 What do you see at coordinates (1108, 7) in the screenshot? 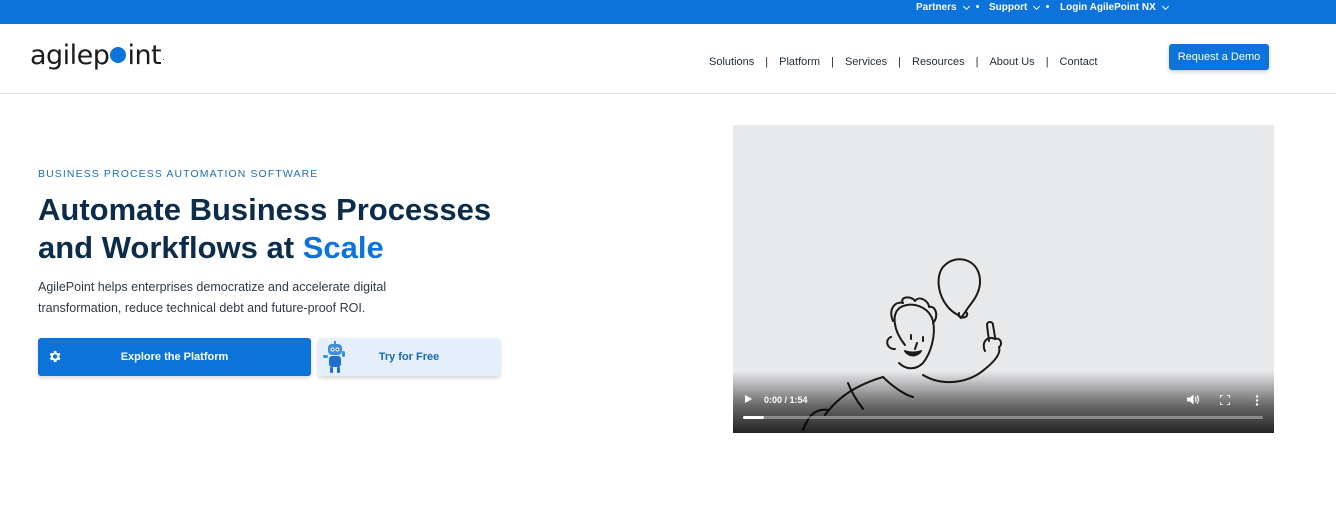
I see `topbar-login-label: Login AgilePoint NX` at bounding box center [1108, 7].